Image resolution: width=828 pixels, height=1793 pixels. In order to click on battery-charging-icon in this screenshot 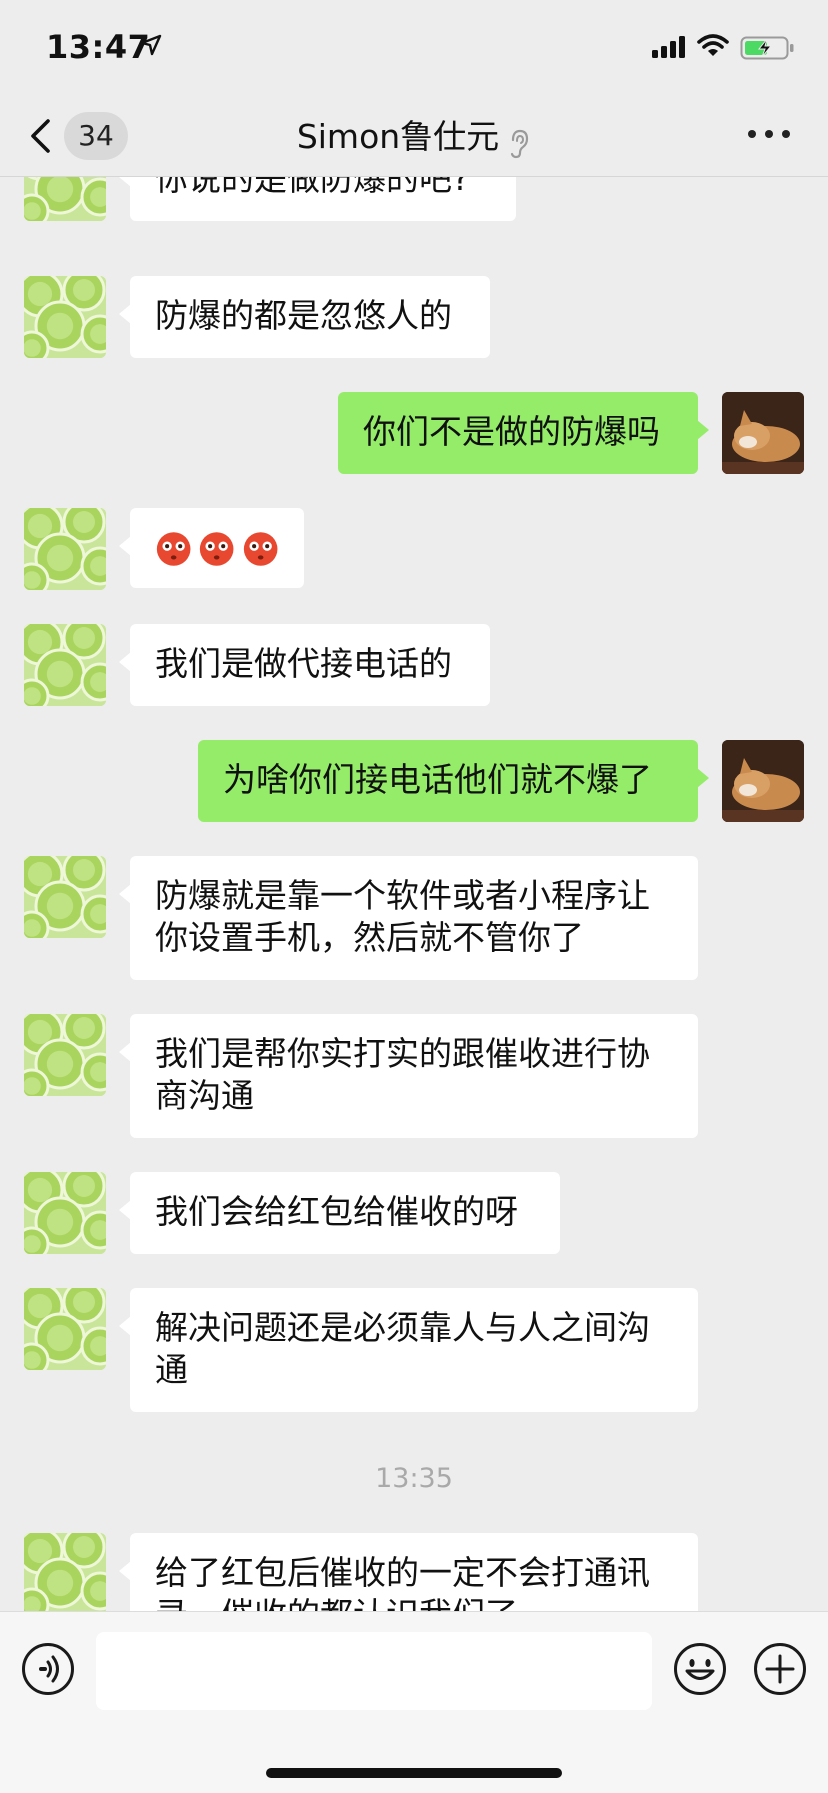, I will do `click(767, 48)`.